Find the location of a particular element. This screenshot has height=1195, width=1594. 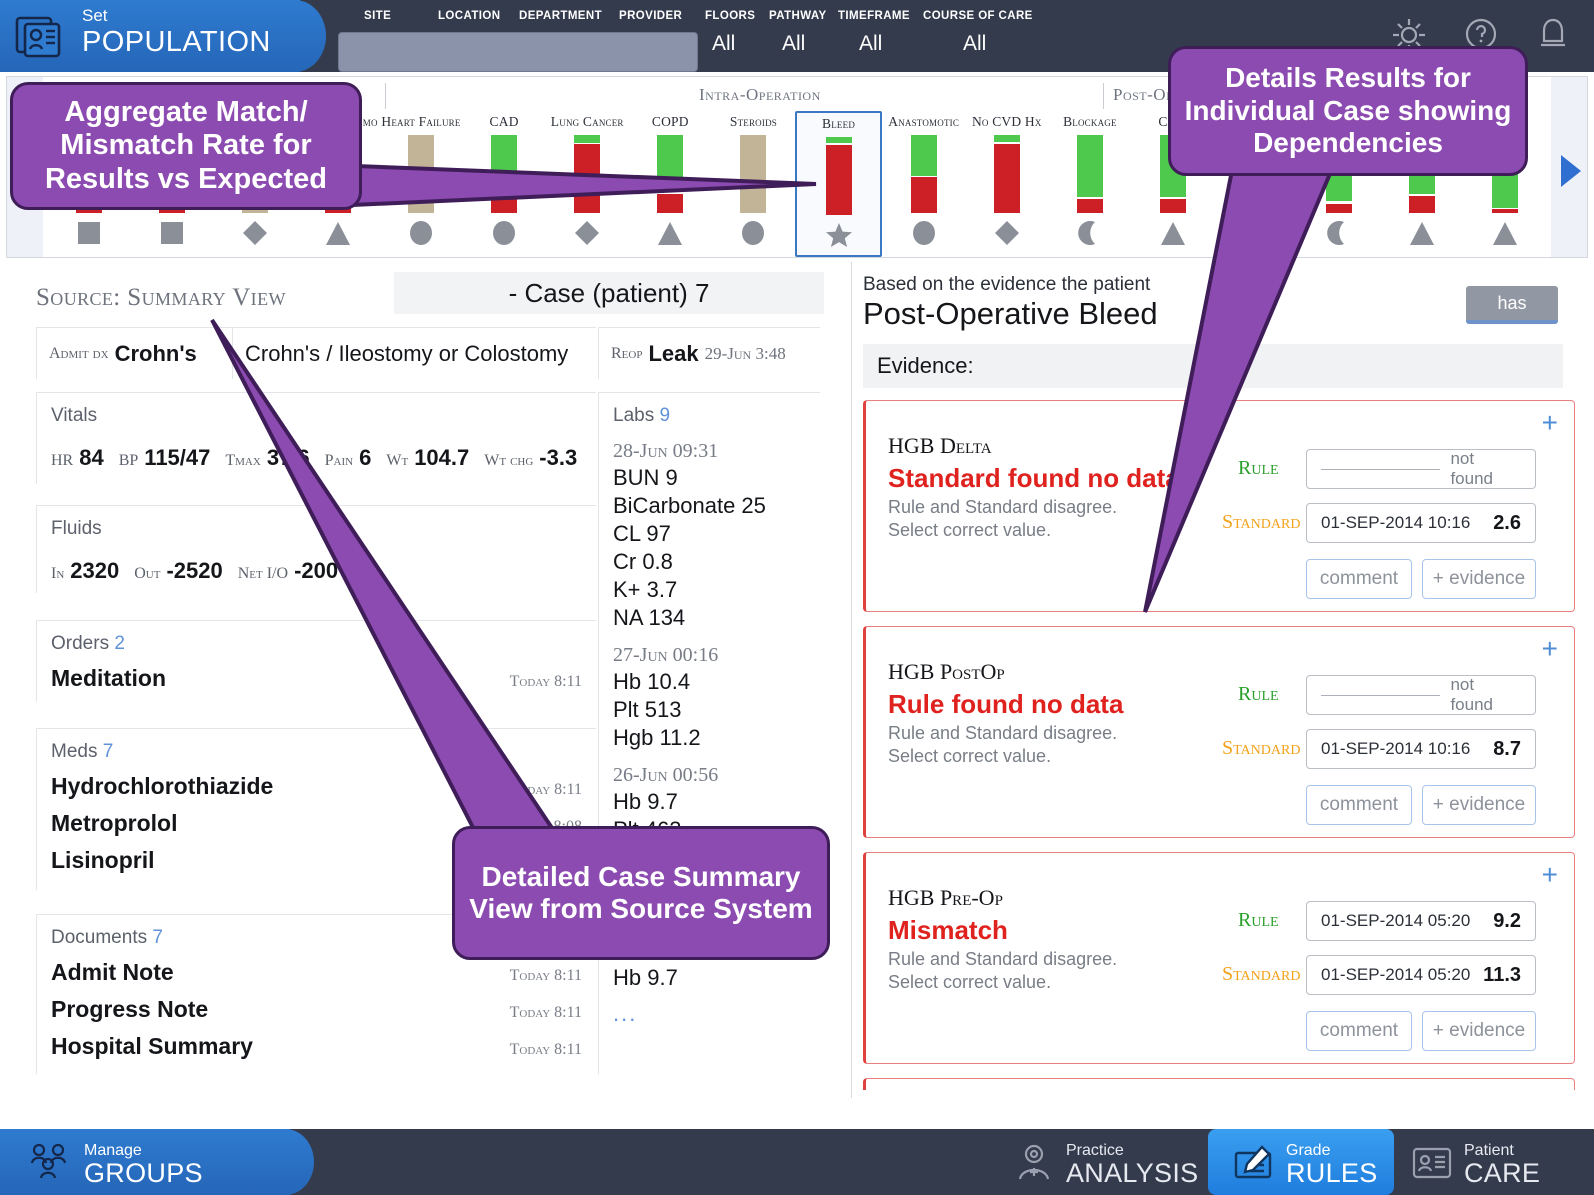

rule-field: 01-SEP-2014 05:20 9.2 is located at coordinates (1421, 921).